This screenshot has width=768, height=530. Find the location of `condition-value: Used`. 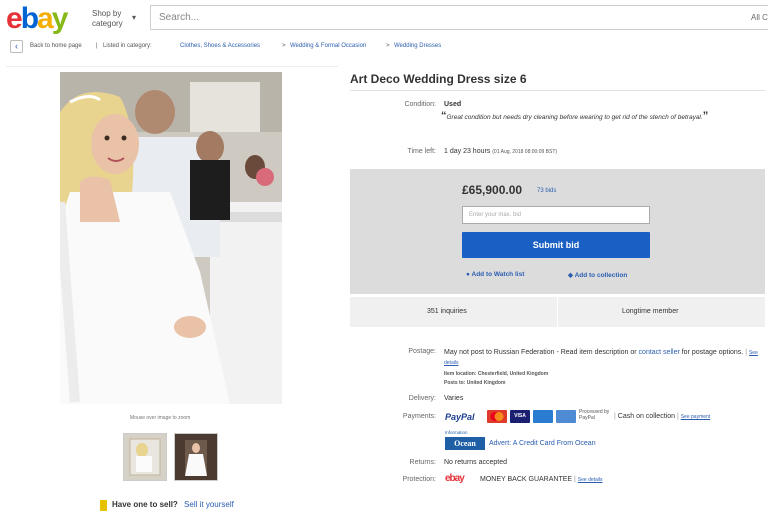

condition-value: Used is located at coordinates (453, 104).